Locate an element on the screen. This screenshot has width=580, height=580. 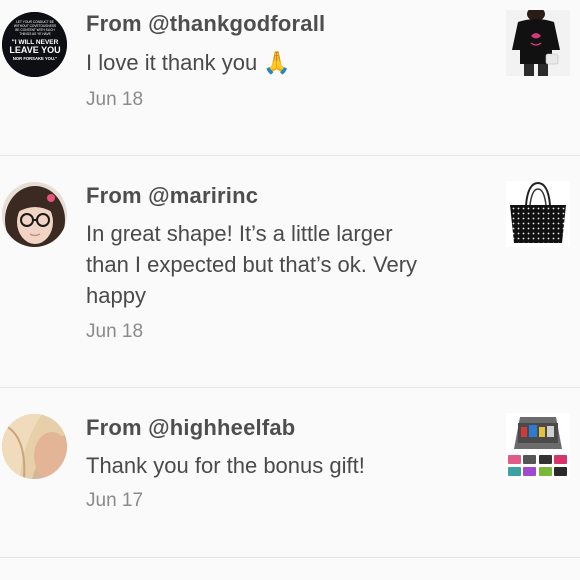
tshirt-product-image is located at coordinates (538, 43).